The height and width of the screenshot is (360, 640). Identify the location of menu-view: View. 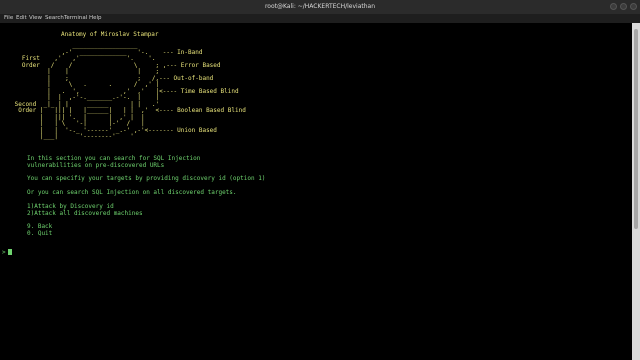
(35, 18).